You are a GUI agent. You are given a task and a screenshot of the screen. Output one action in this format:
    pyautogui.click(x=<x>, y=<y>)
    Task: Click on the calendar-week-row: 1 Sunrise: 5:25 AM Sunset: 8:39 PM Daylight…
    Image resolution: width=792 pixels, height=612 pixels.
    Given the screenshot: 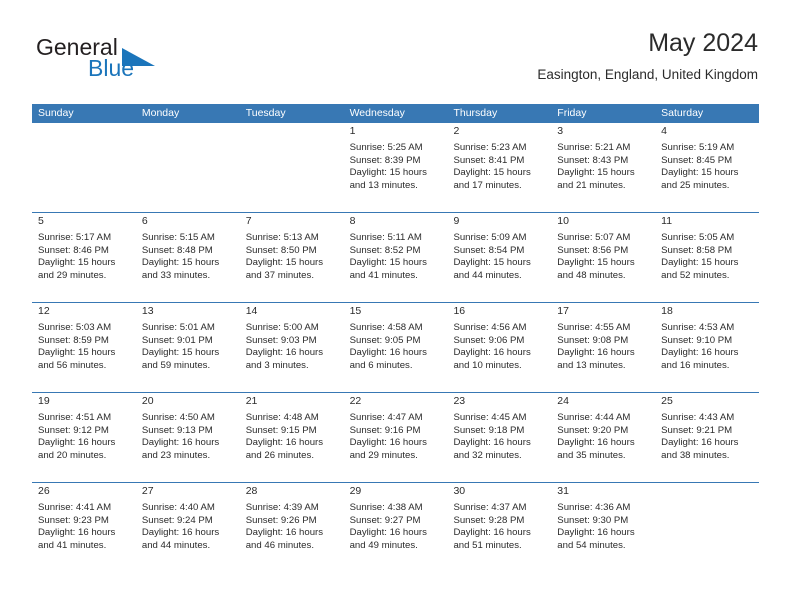 What is the action you would take?
    pyautogui.click(x=396, y=167)
    